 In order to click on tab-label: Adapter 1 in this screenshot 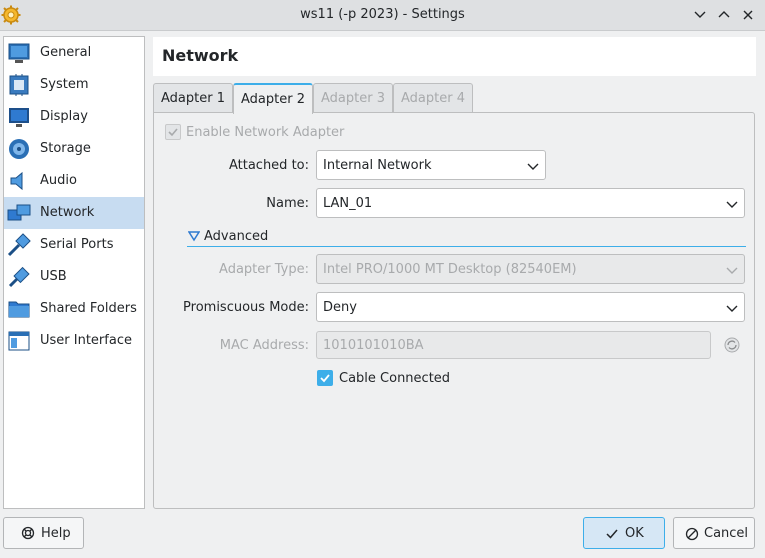, I will do `click(193, 98)`.